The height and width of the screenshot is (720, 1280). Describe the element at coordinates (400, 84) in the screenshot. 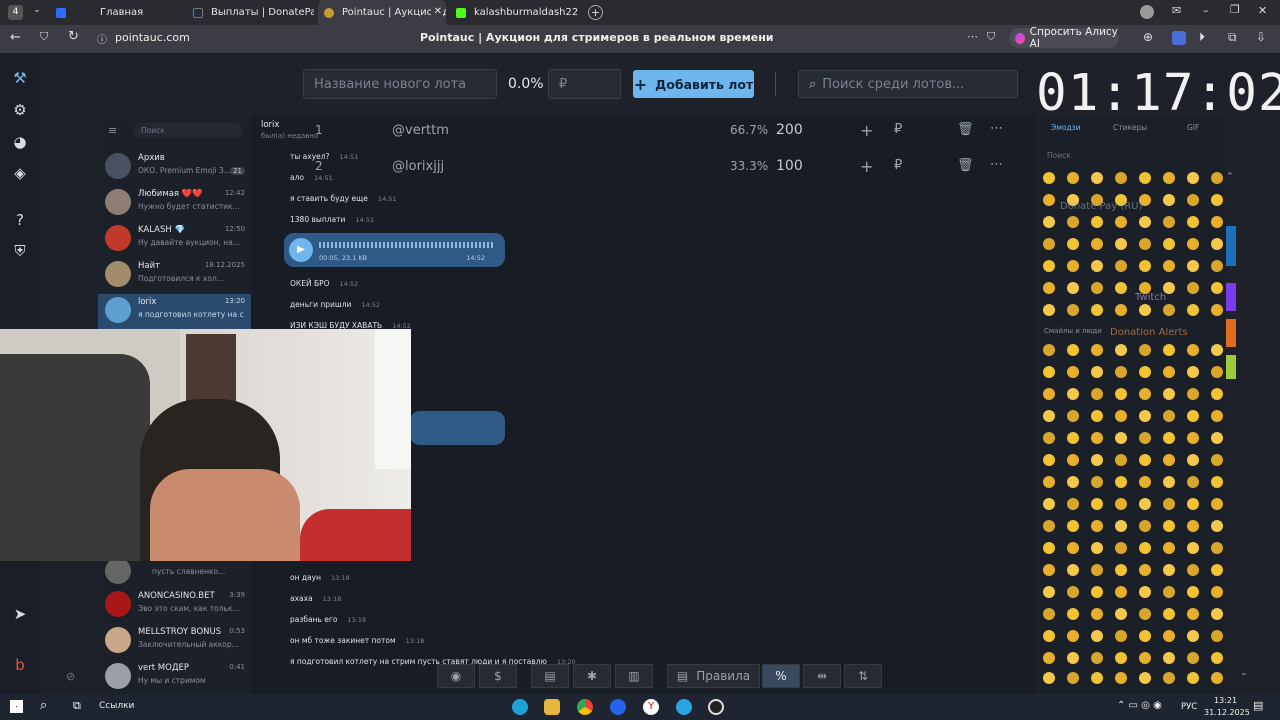

I see `new-lot-input: Название нового лота` at that location.